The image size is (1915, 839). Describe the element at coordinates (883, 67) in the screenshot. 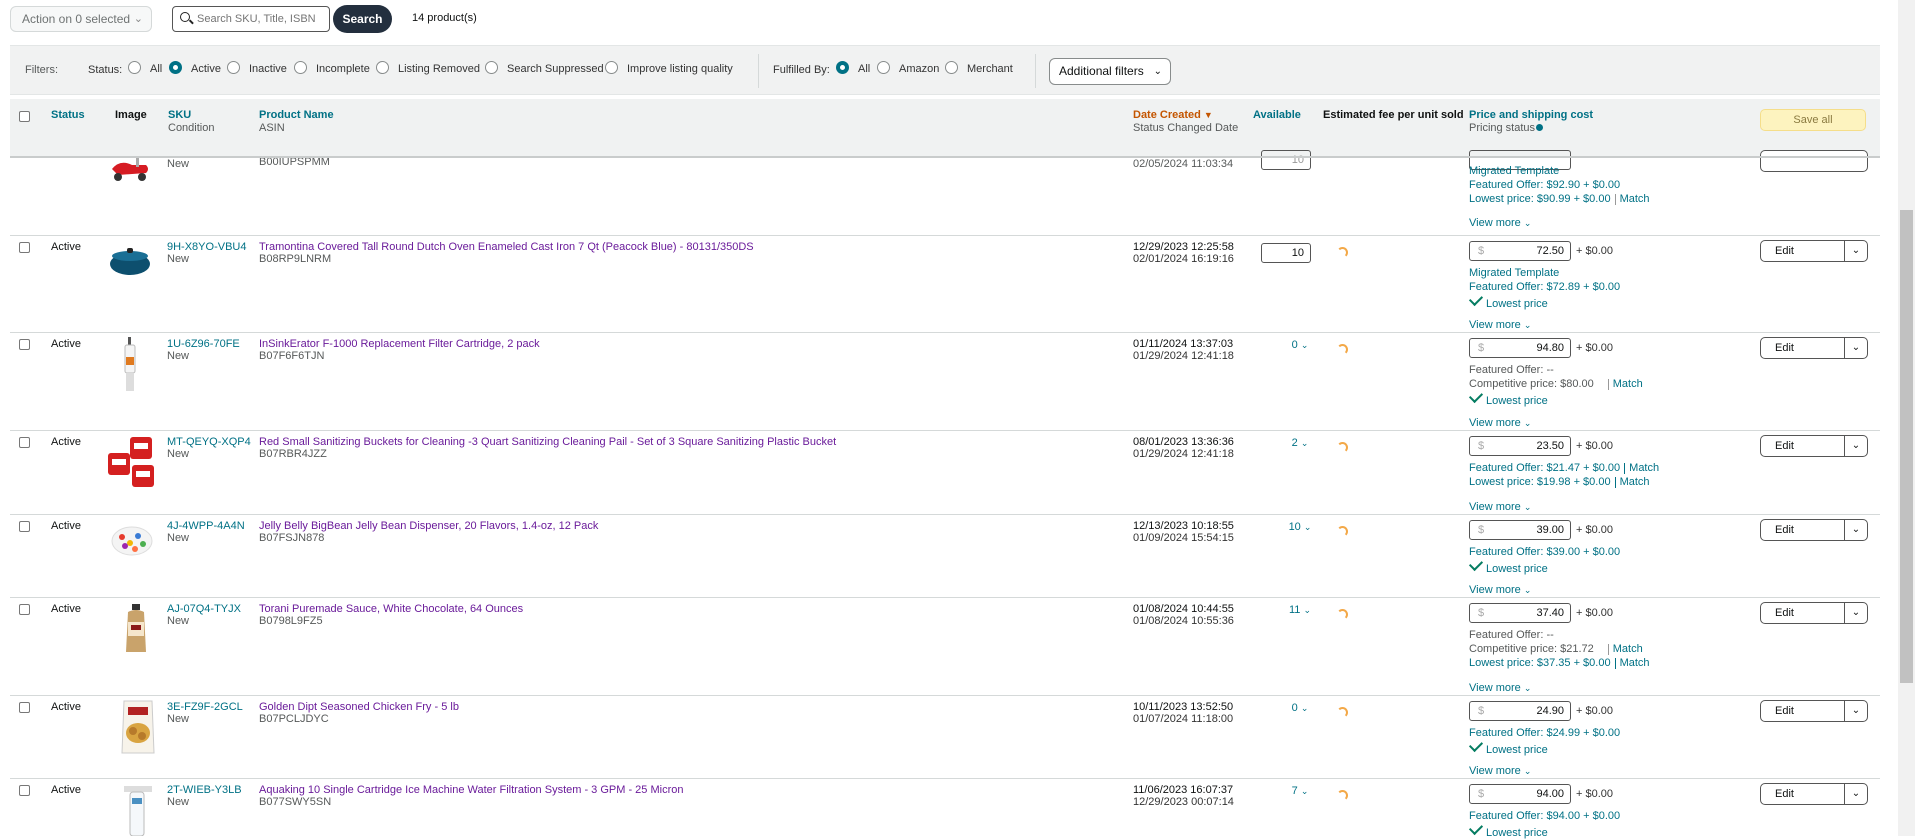

I see `radio-fulfilled-amazon` at that location.